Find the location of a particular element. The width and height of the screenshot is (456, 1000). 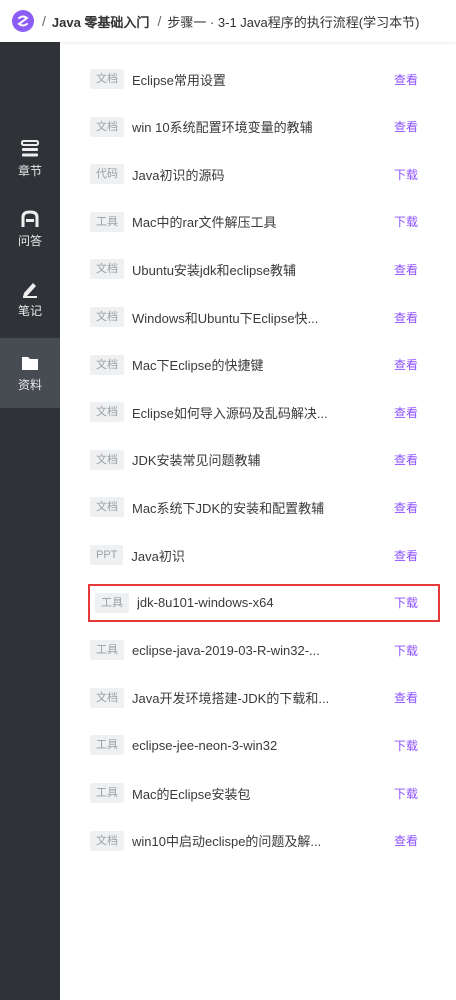

resource-row: 工具 Mac中的rar文件解压工具 下载 is located at coordinates (265, 222).